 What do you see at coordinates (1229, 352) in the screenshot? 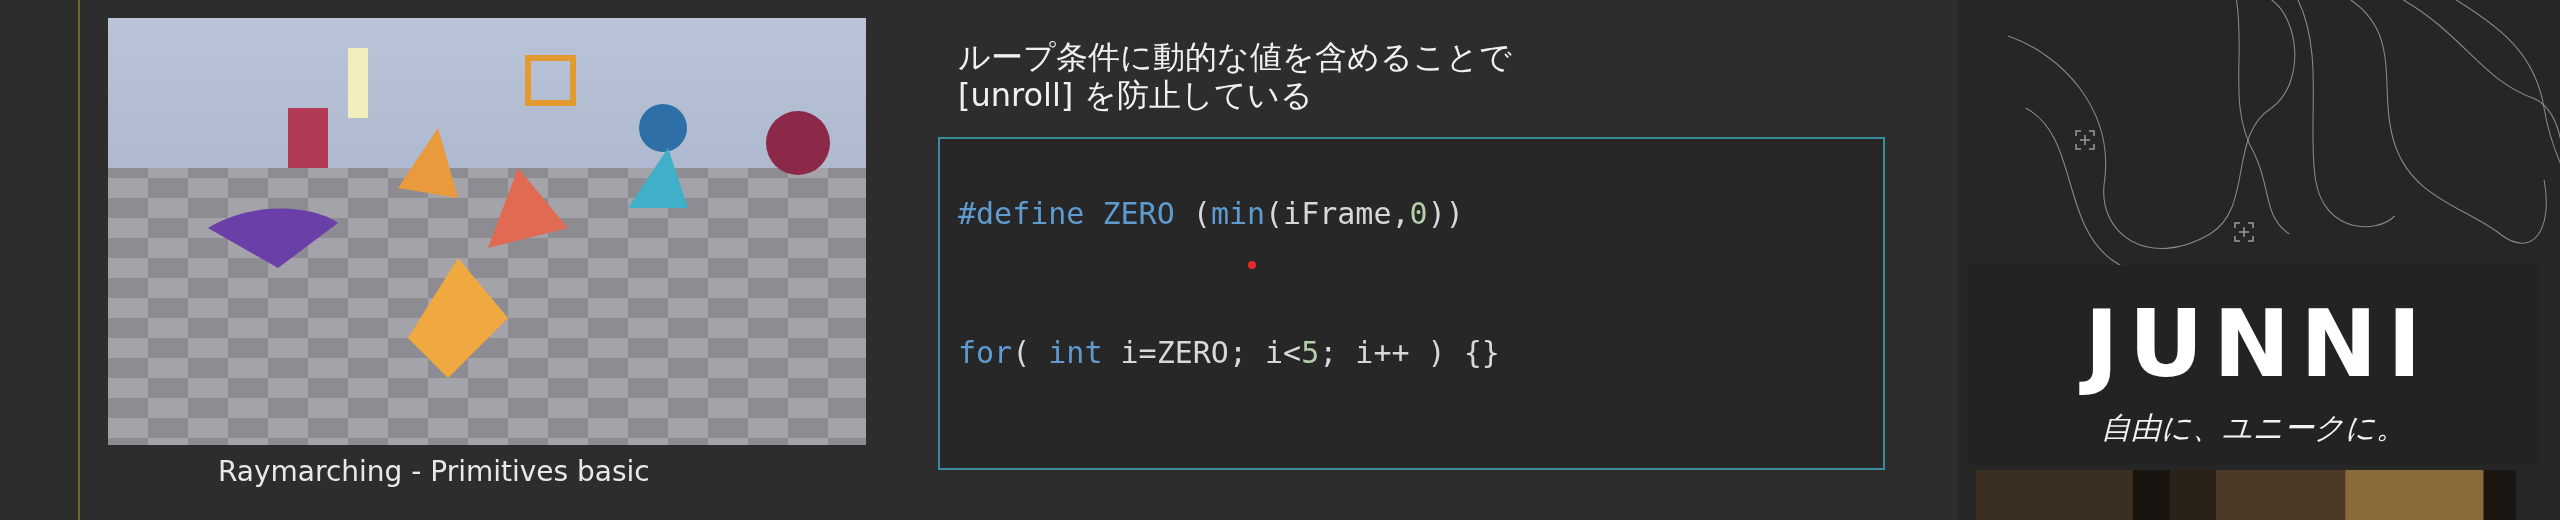
I see `code-line: for( int i=ZERO; i<5; i++ ) {}` at bounding box center [1229, 352].